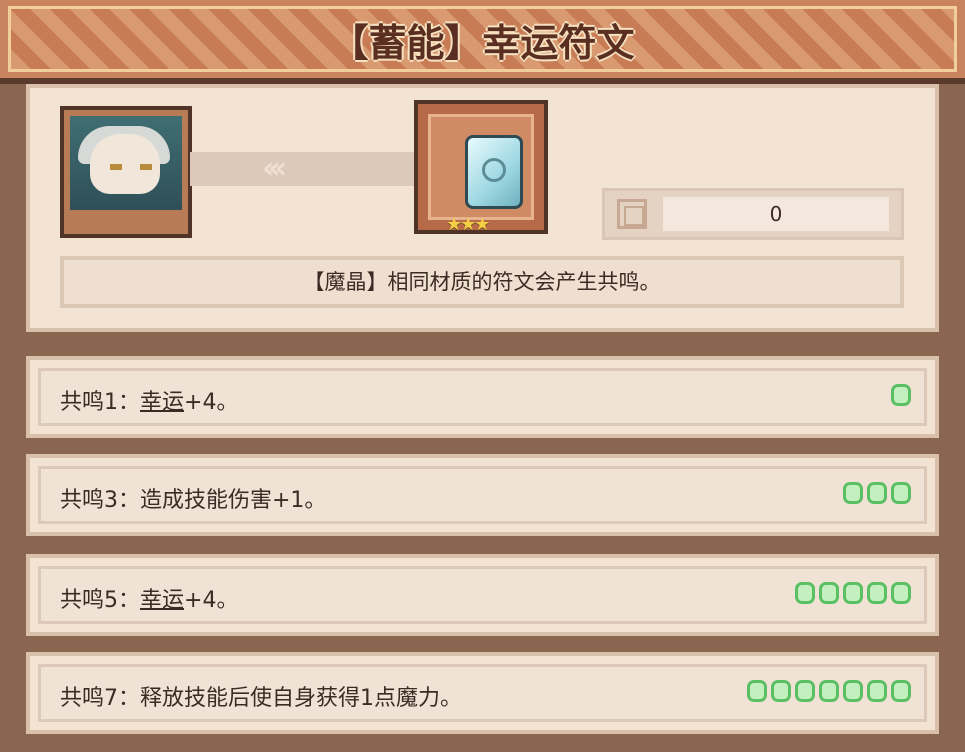 Image resolution: width=965 pixels, height=752 pixels. I want to click on grid-icon, so click(632, 214).